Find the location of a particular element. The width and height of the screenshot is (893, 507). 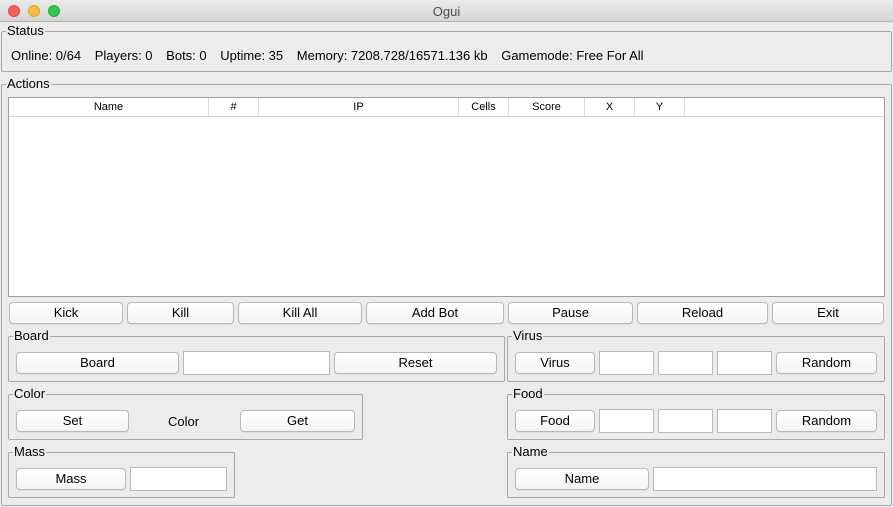

virus-group-title: Virus is located at coordinates (528, 336).